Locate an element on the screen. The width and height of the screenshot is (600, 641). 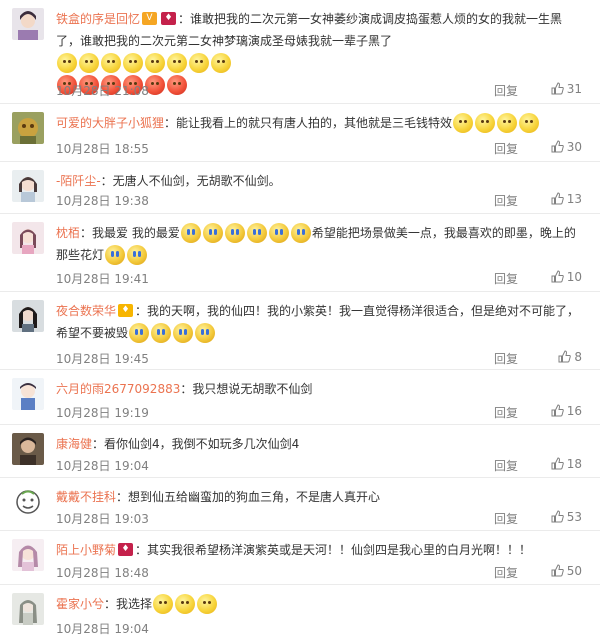
like-button: 10 is located at coordinates (566, 277).